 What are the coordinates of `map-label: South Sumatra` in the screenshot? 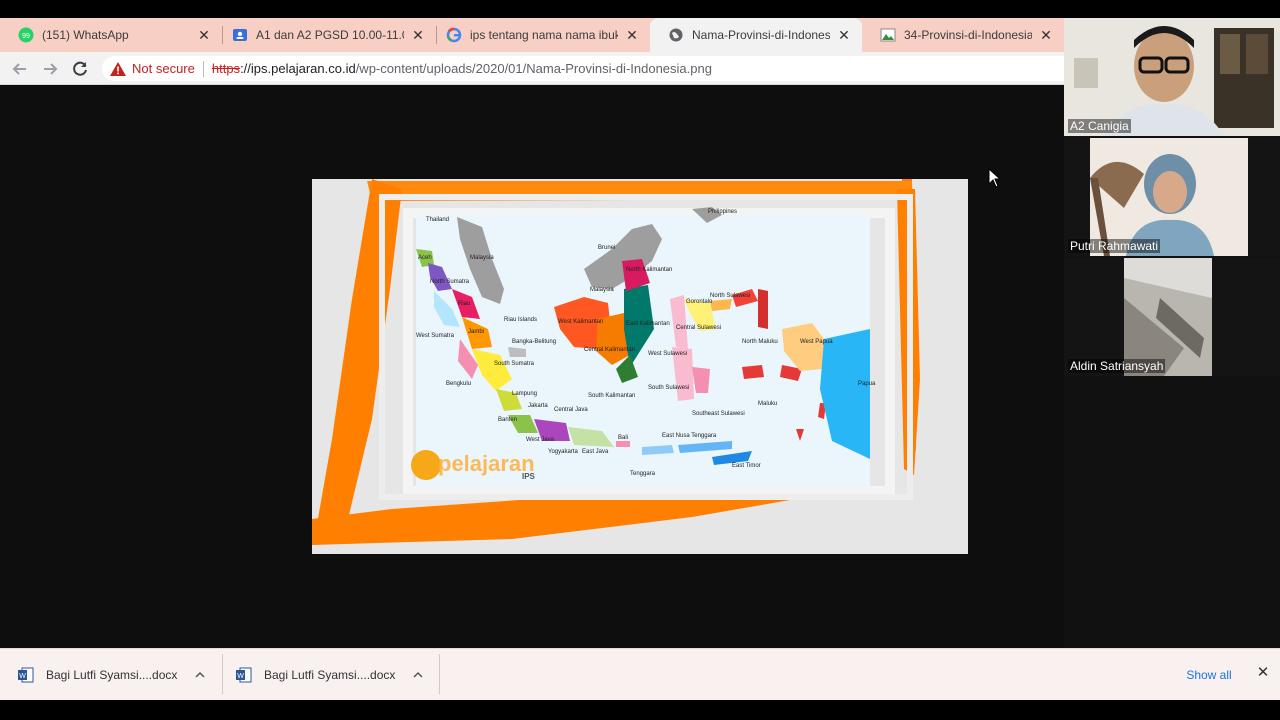 It's located at (514, 364).